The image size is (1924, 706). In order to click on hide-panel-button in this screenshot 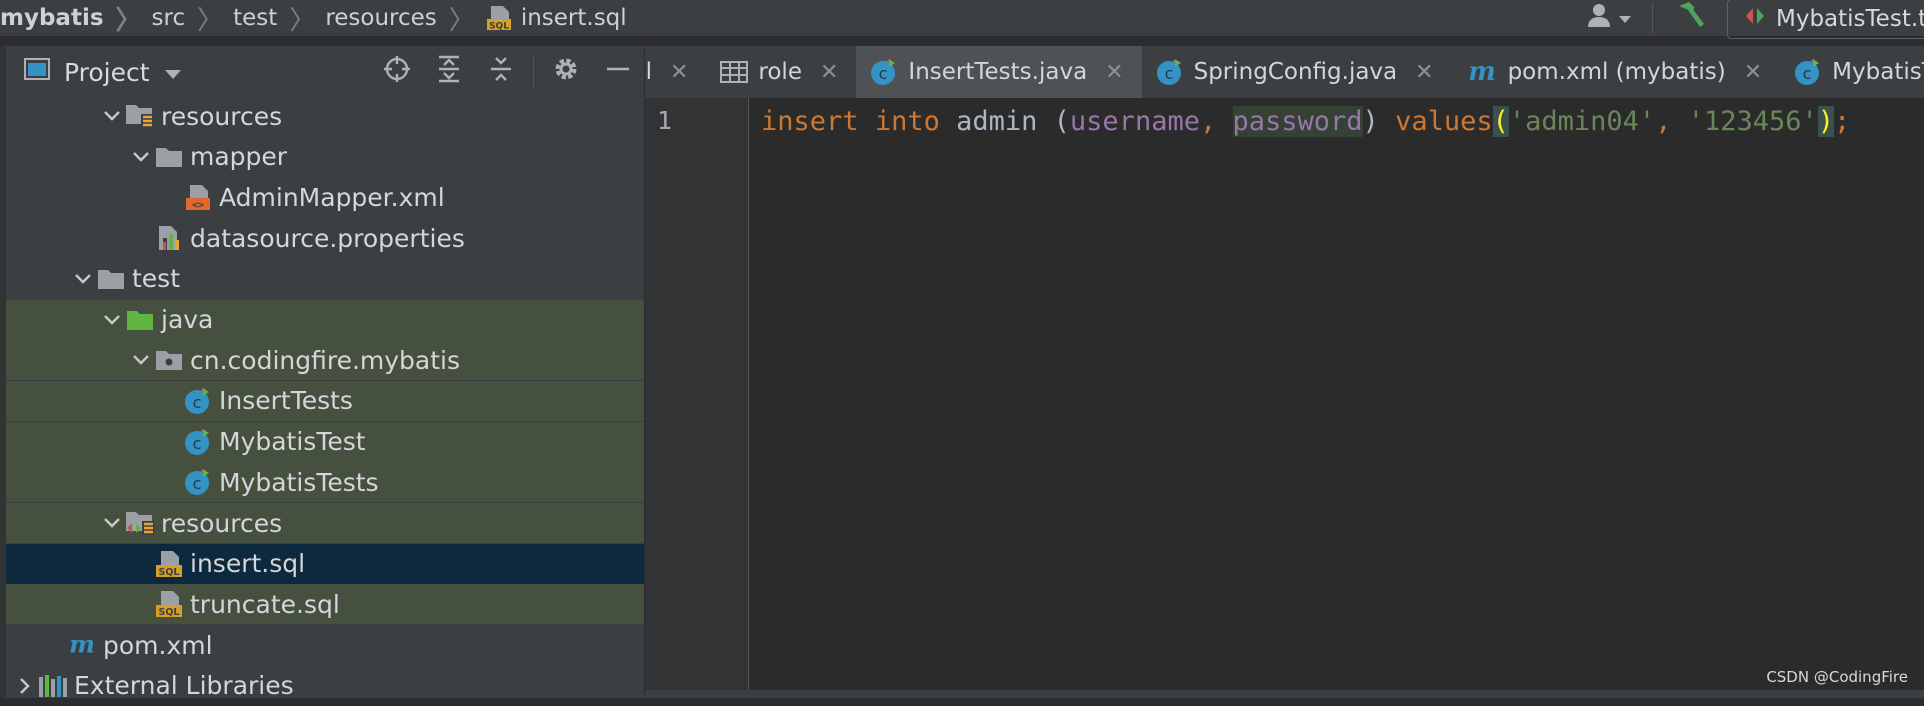, I will do `click(618, 72)`.